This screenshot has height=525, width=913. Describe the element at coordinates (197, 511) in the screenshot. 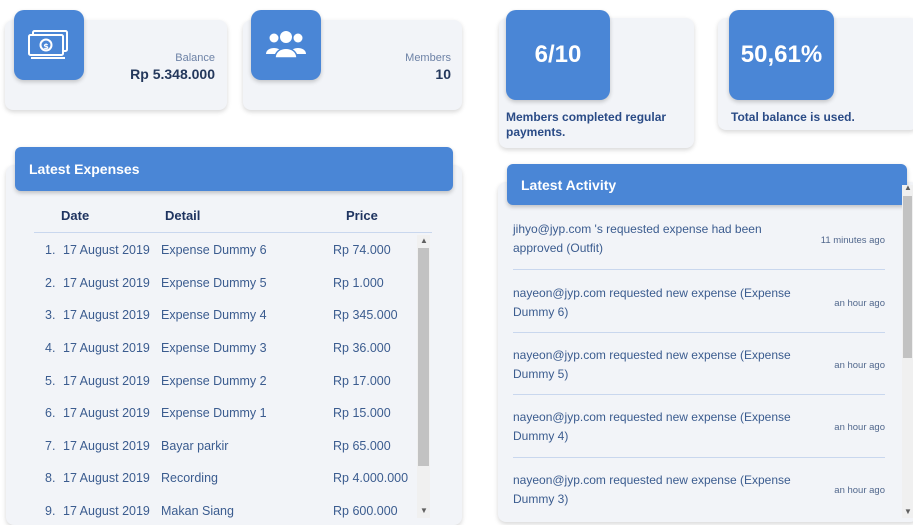

I see `row-detail: Makan Siang` at that location.